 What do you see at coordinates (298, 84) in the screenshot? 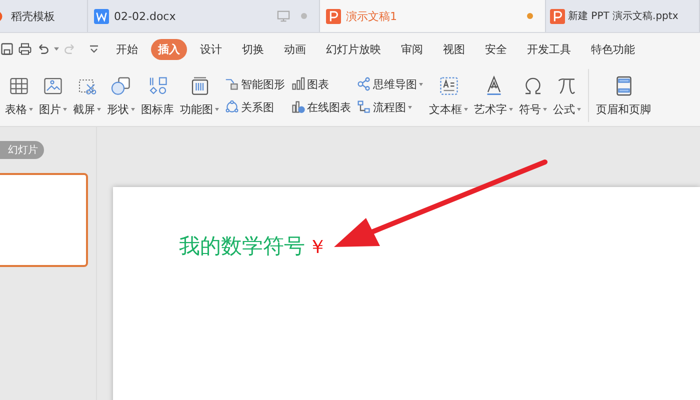
I see `chart-icon` at bounding box center [298, 84].